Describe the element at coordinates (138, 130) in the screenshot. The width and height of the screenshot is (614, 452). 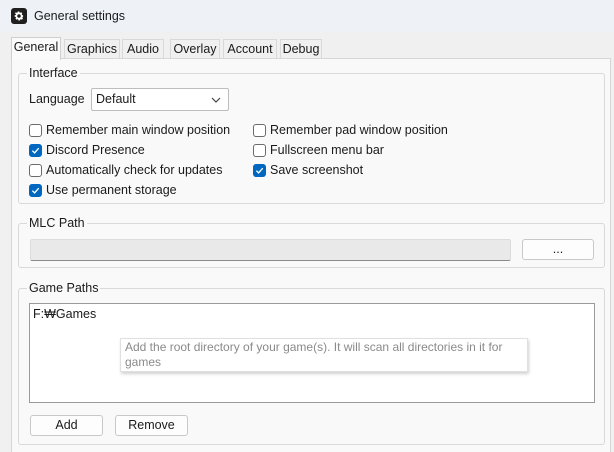
I see `remember-main-window-label: Remember main window position` at that location.